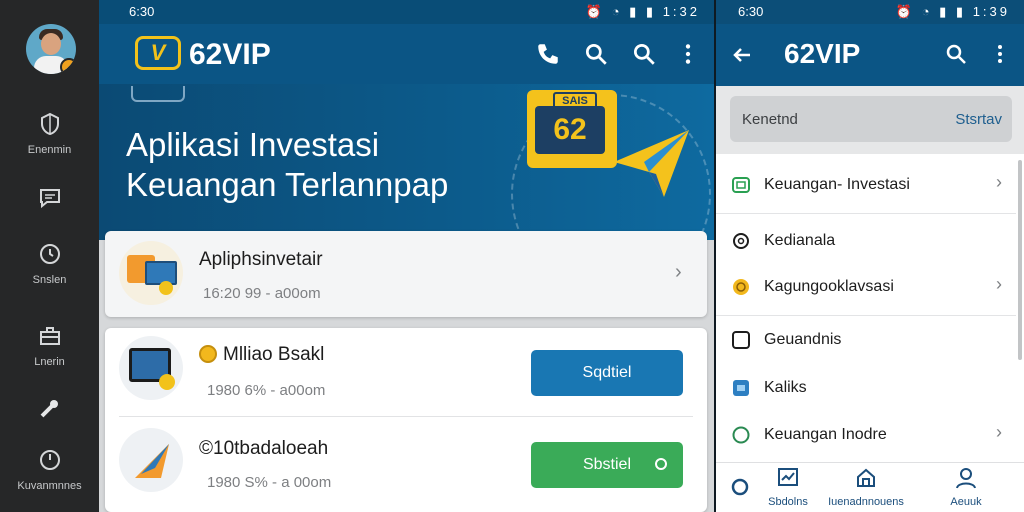 The height and width of the screenshot is (512, 1024). I want to click on nav-item-sbdolns: Sbdolns, so click(788, 487).